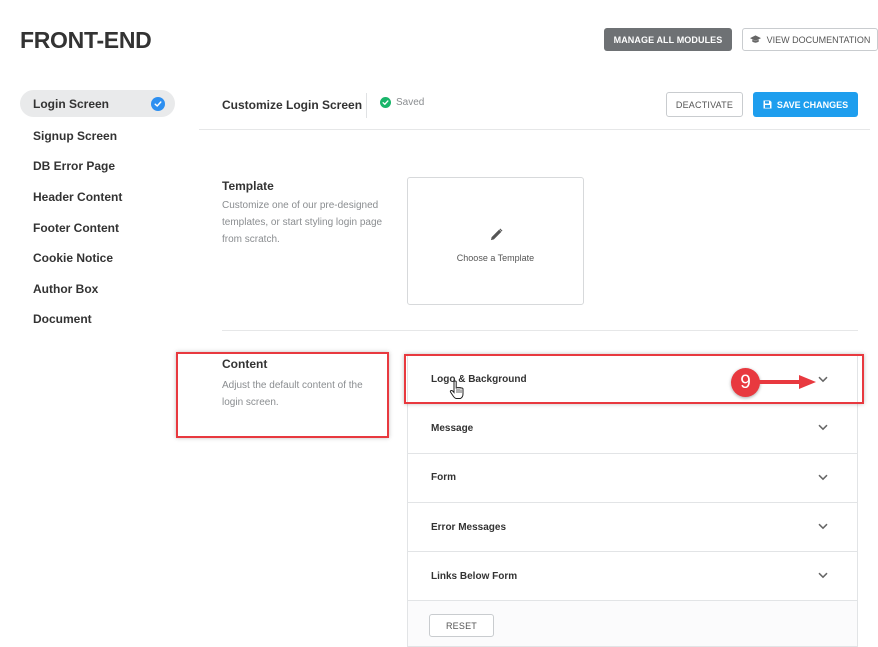  What do you see at coordinates (97, 319) in the screenshot?
I see `sidebar-item-document: Document` at bounding box center [97, 319].